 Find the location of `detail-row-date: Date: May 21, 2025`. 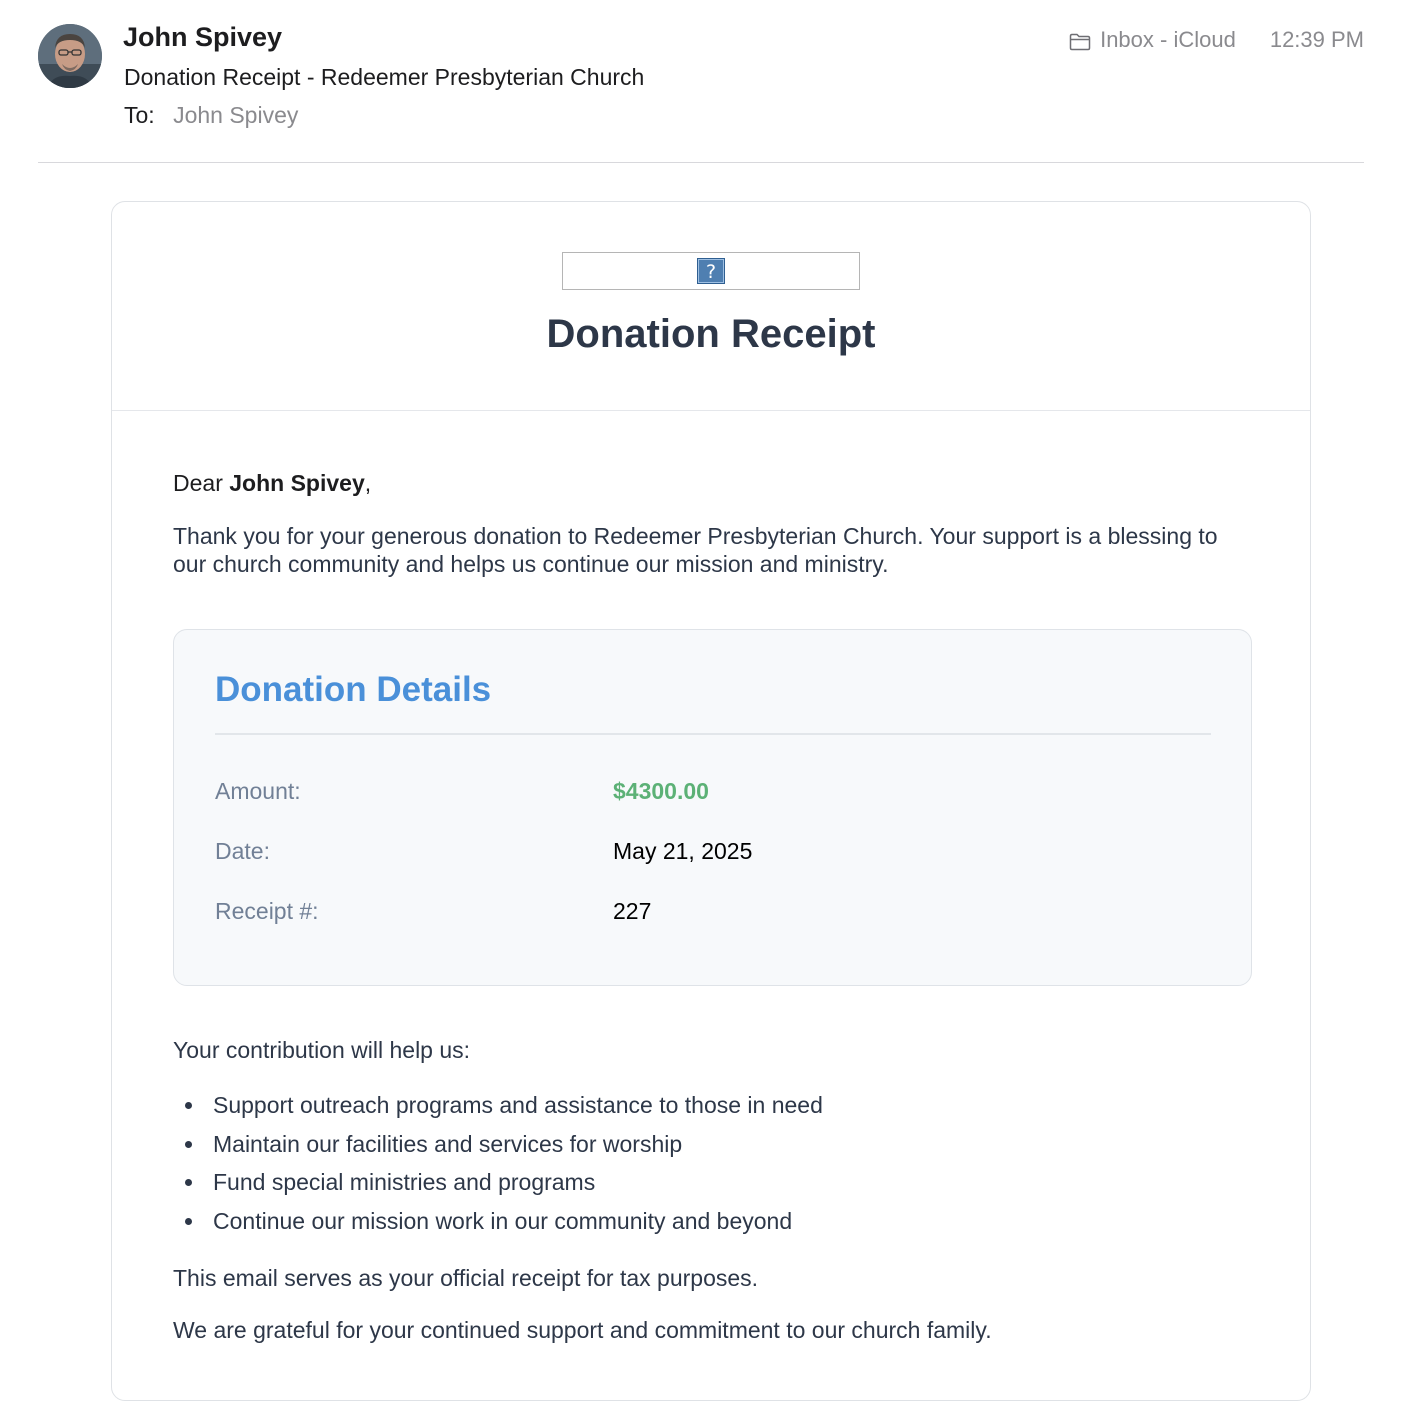

detail-row-date: Date: May 21, 2025 is located at coordinates (713, 853).